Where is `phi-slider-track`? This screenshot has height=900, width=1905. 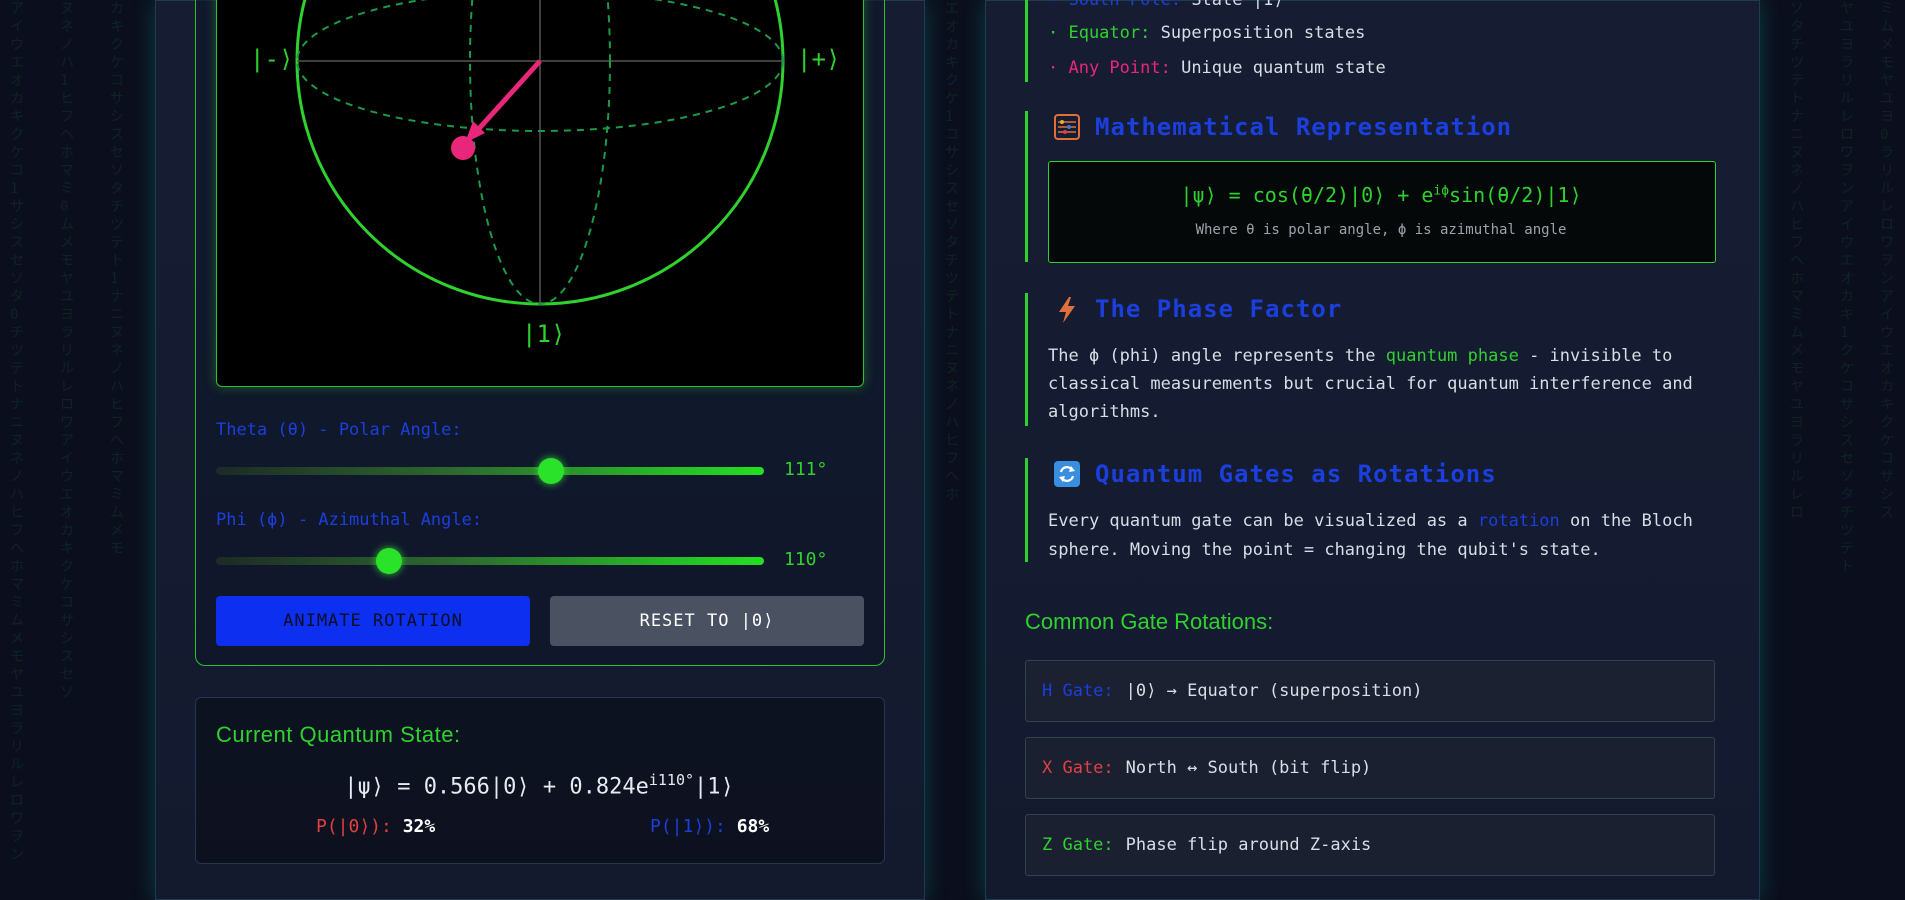
phi-slider-track is located at coordinates (490, 561).